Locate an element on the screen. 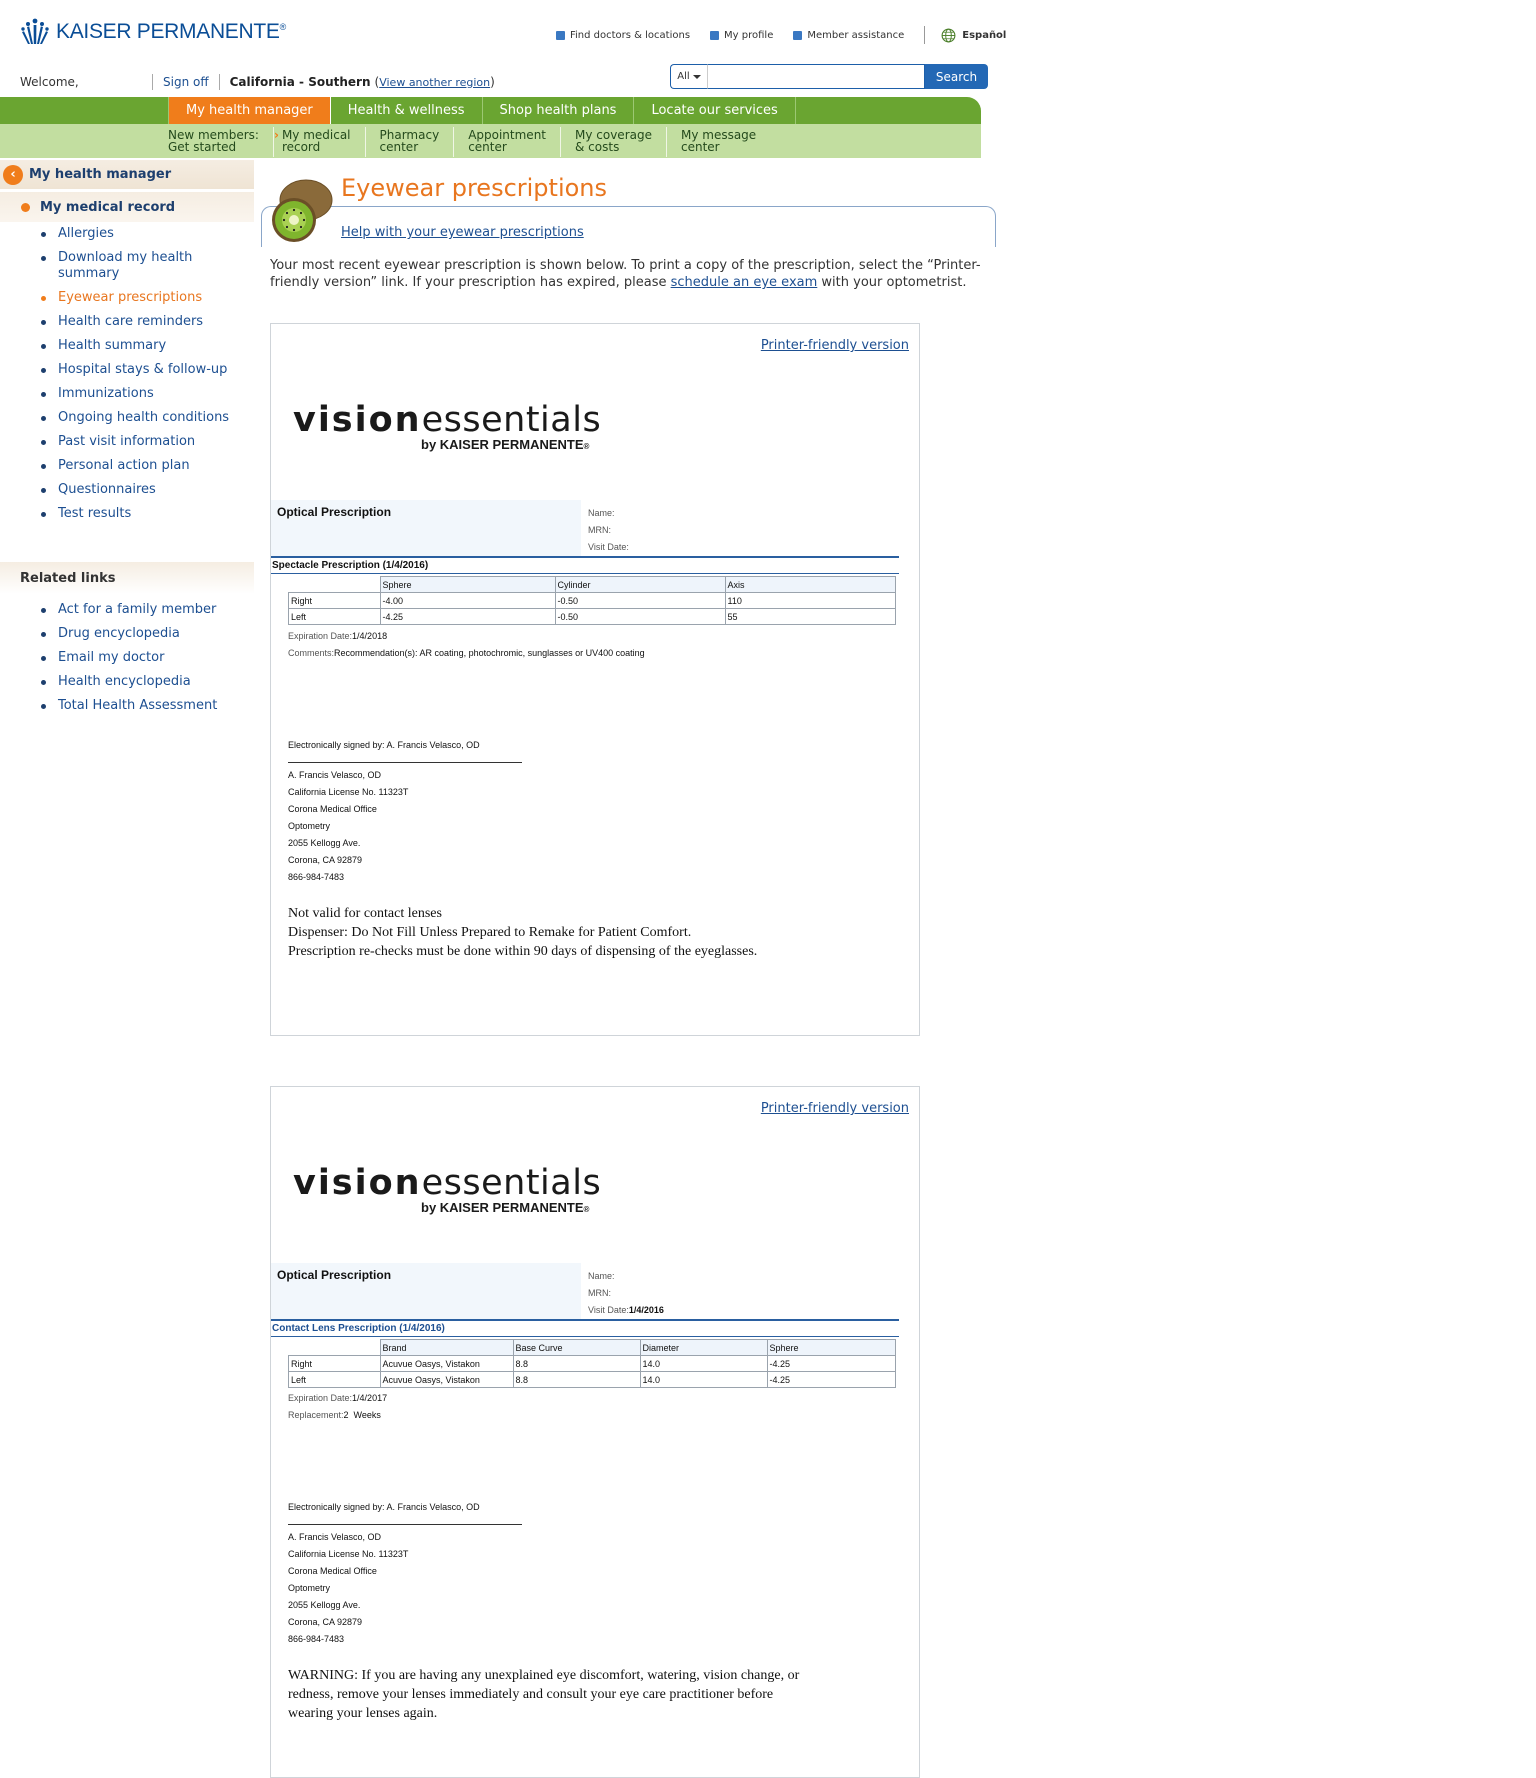 This screenshot has height=1778, width=1536. my-profile-link: My profile is located at coordinates (741, 35).